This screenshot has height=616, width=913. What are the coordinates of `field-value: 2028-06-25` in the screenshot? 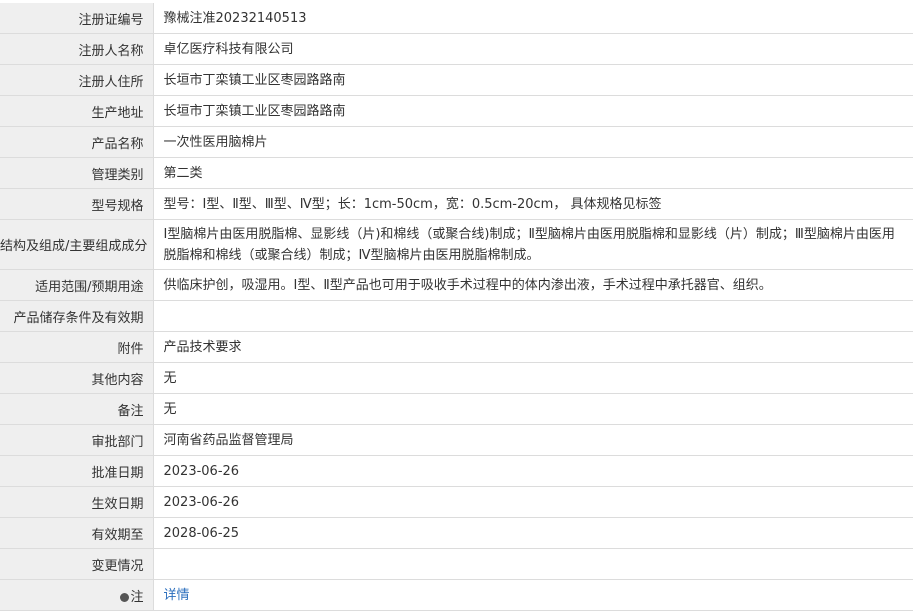 It's located at (533, 533).